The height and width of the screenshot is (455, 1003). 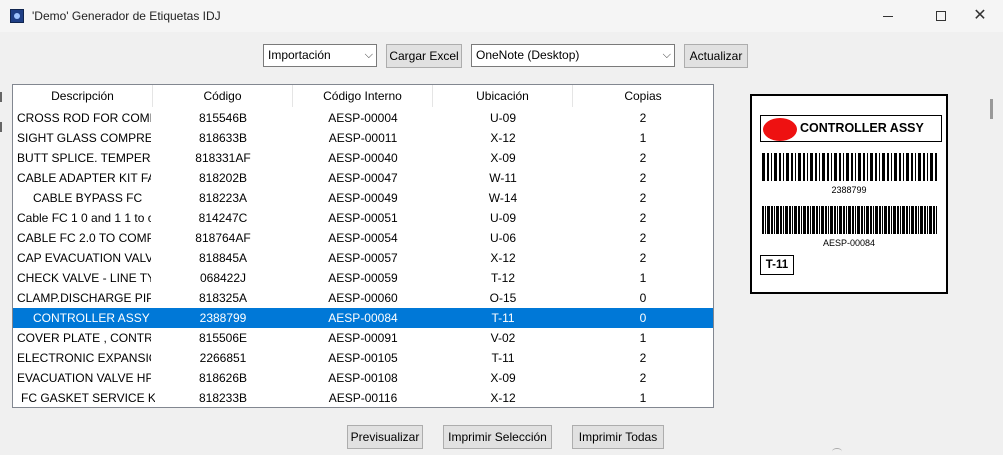 I want to click on column-header-internal-code: Código Interno, so click(x=363, y=96).